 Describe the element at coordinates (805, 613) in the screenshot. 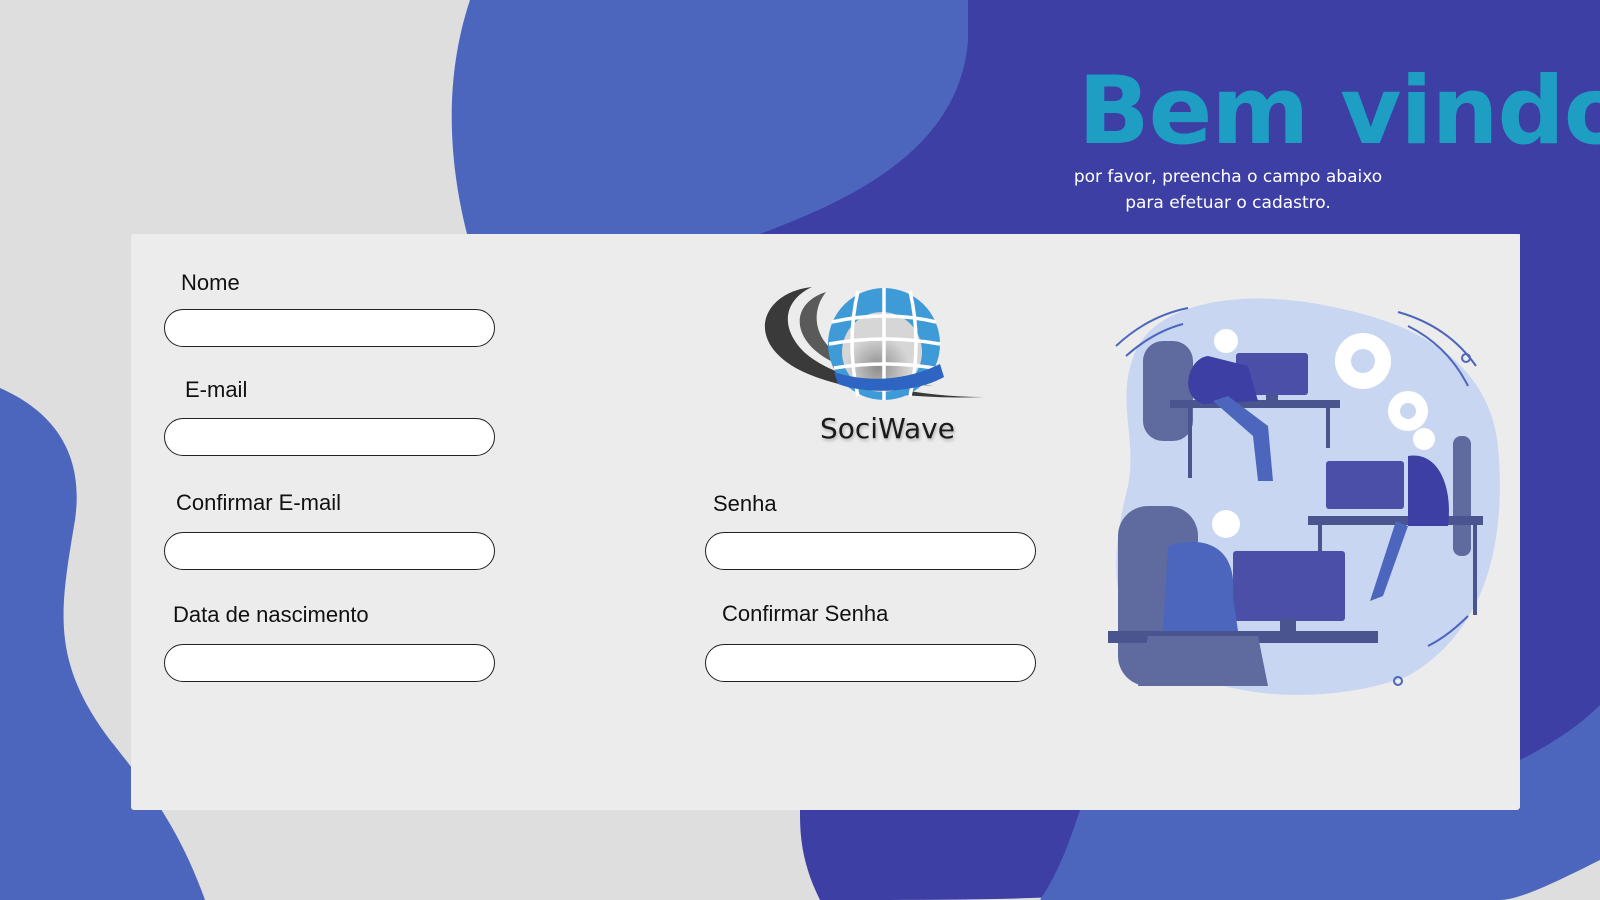

I see `confirm-senha-label: Confirmar Senha` at that location.